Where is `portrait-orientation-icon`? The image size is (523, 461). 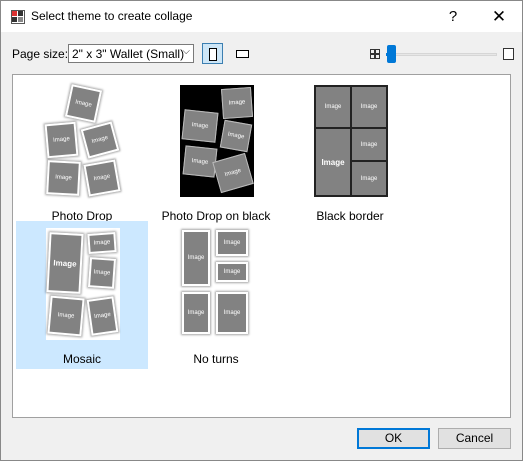
portrait-orientation-icon is located at coordinates (213, 54).